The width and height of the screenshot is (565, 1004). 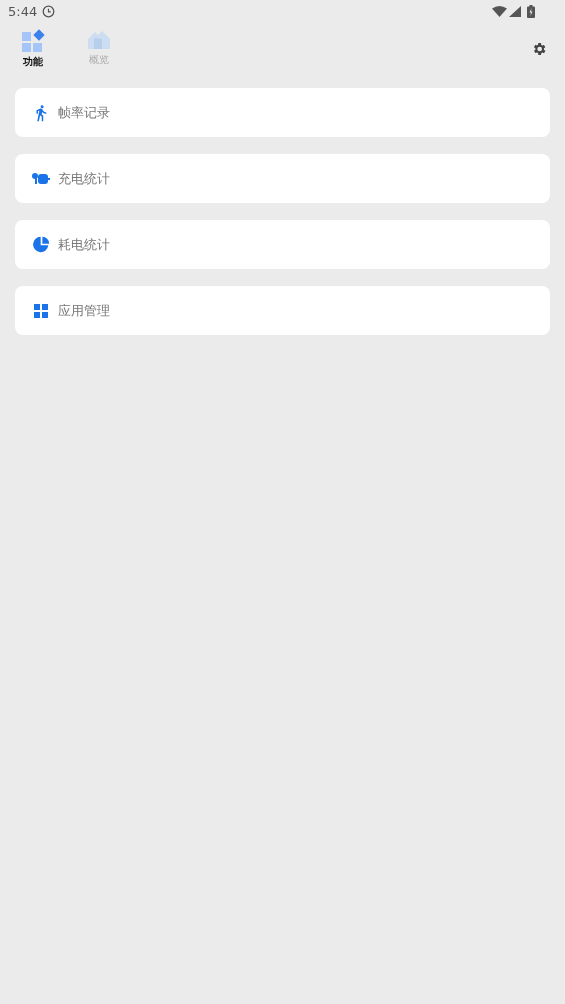 What do you see at coordinates (41, 178) in the screenshot?
I see `plug-icon` at bounding box center [41, 178].